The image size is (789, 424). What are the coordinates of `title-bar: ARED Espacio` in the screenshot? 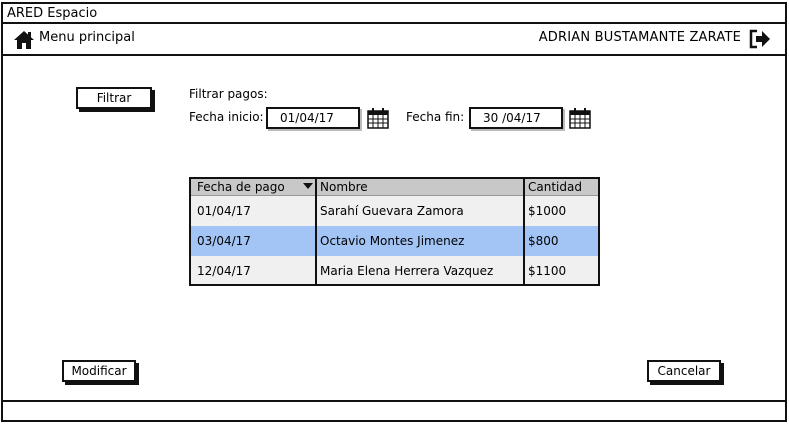 It's located at (394, 13).